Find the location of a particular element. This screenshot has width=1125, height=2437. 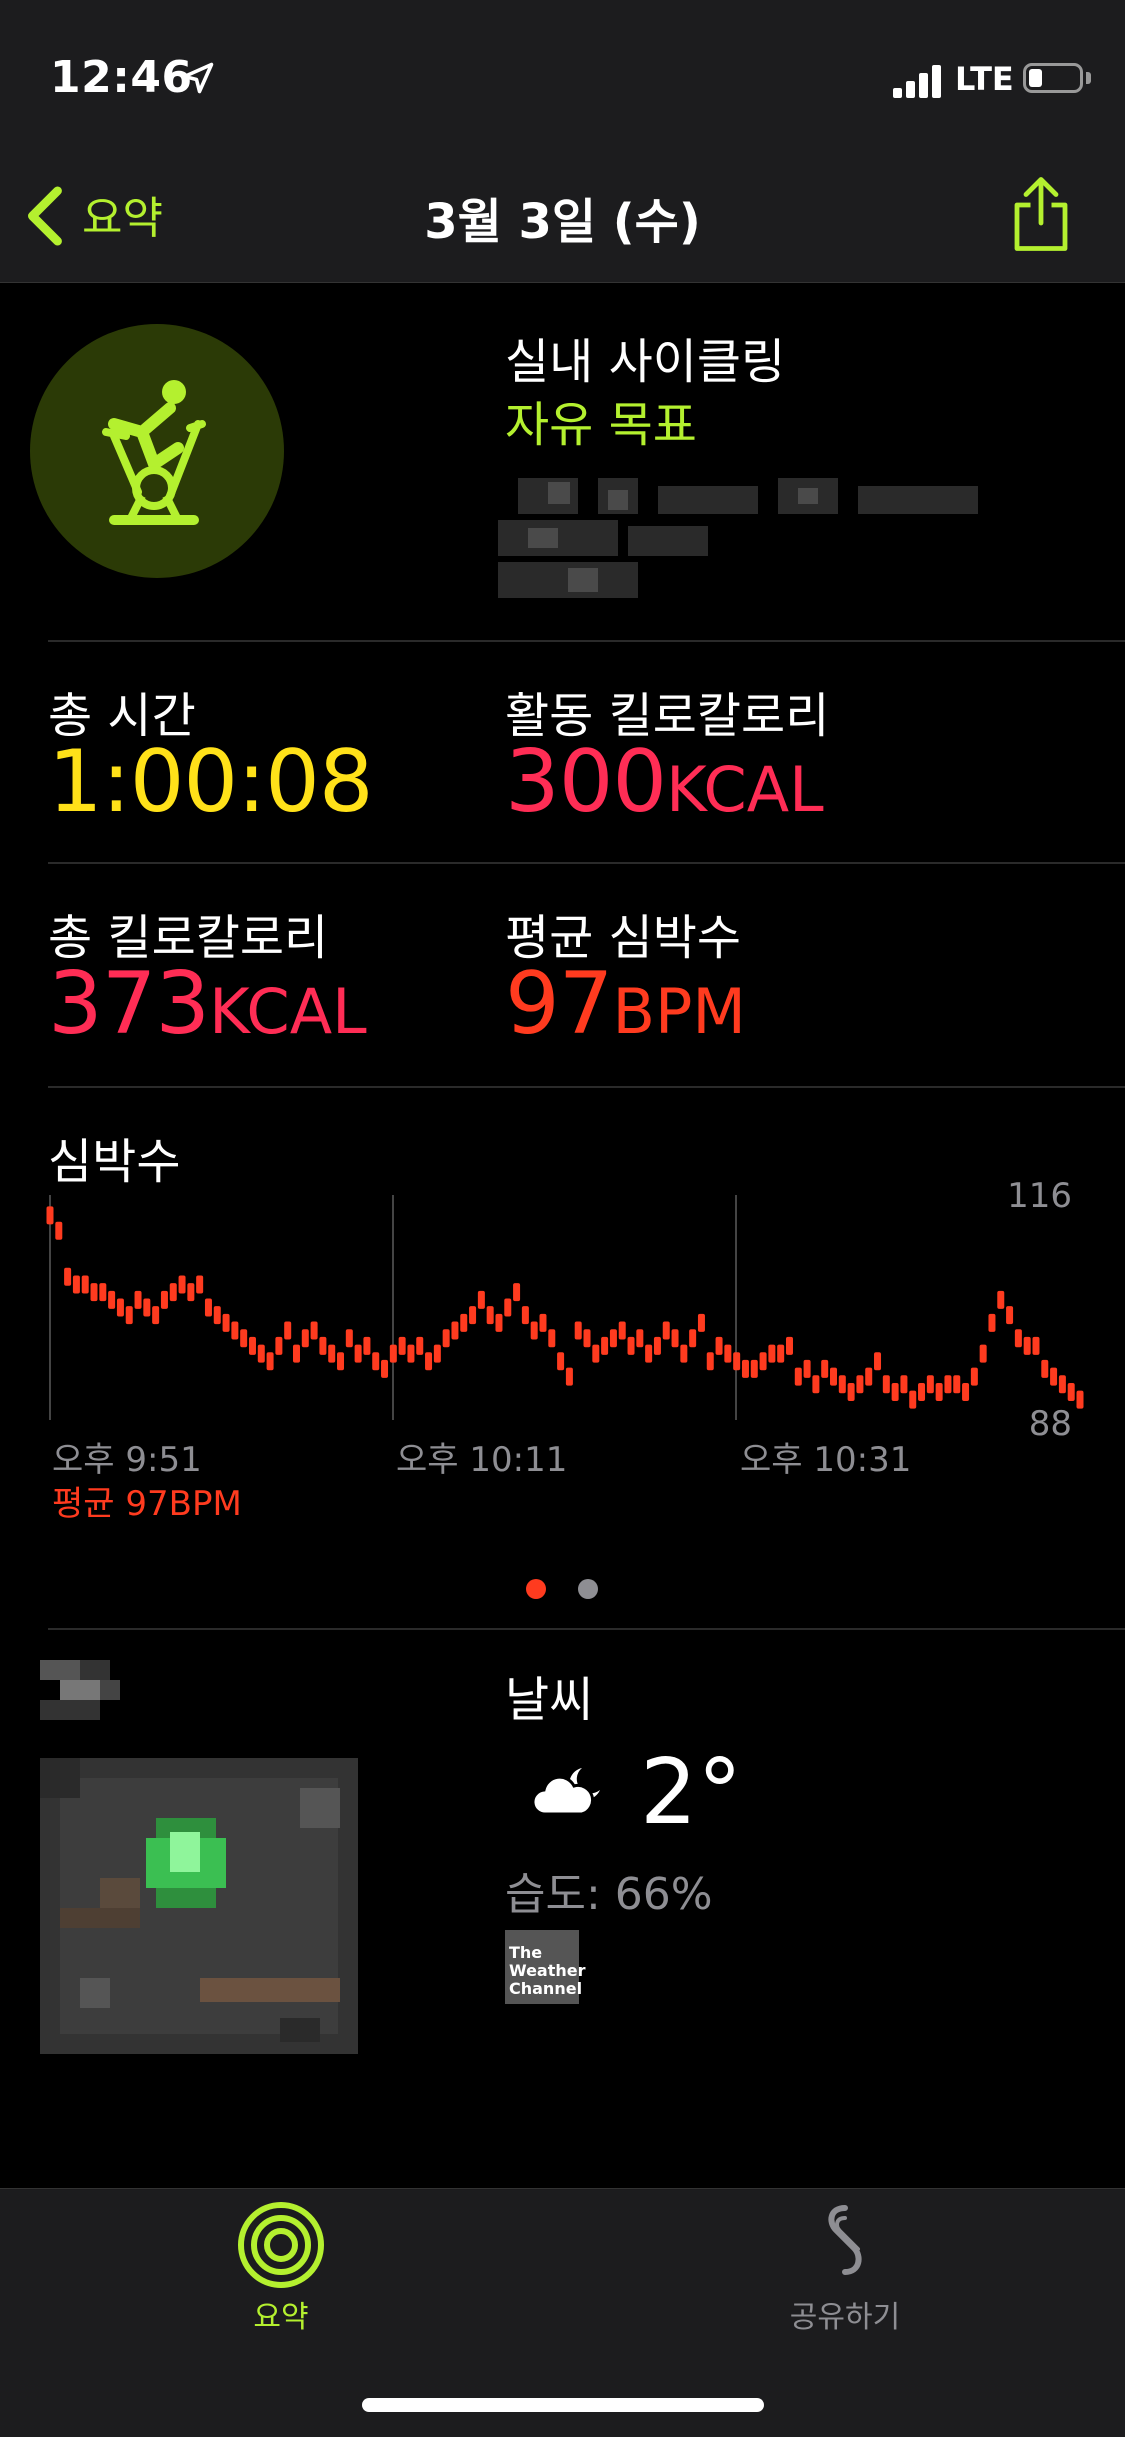

page-indicator is located at coordinates (588, 1589).